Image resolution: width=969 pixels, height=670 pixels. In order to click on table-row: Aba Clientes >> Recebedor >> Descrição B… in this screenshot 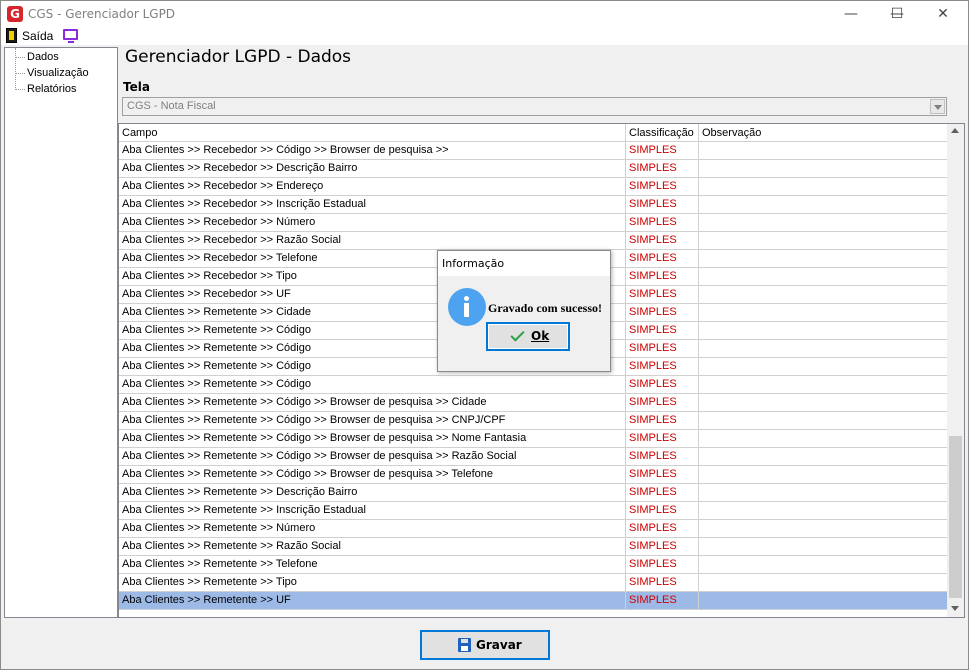, I will do `click(533, 169)`.